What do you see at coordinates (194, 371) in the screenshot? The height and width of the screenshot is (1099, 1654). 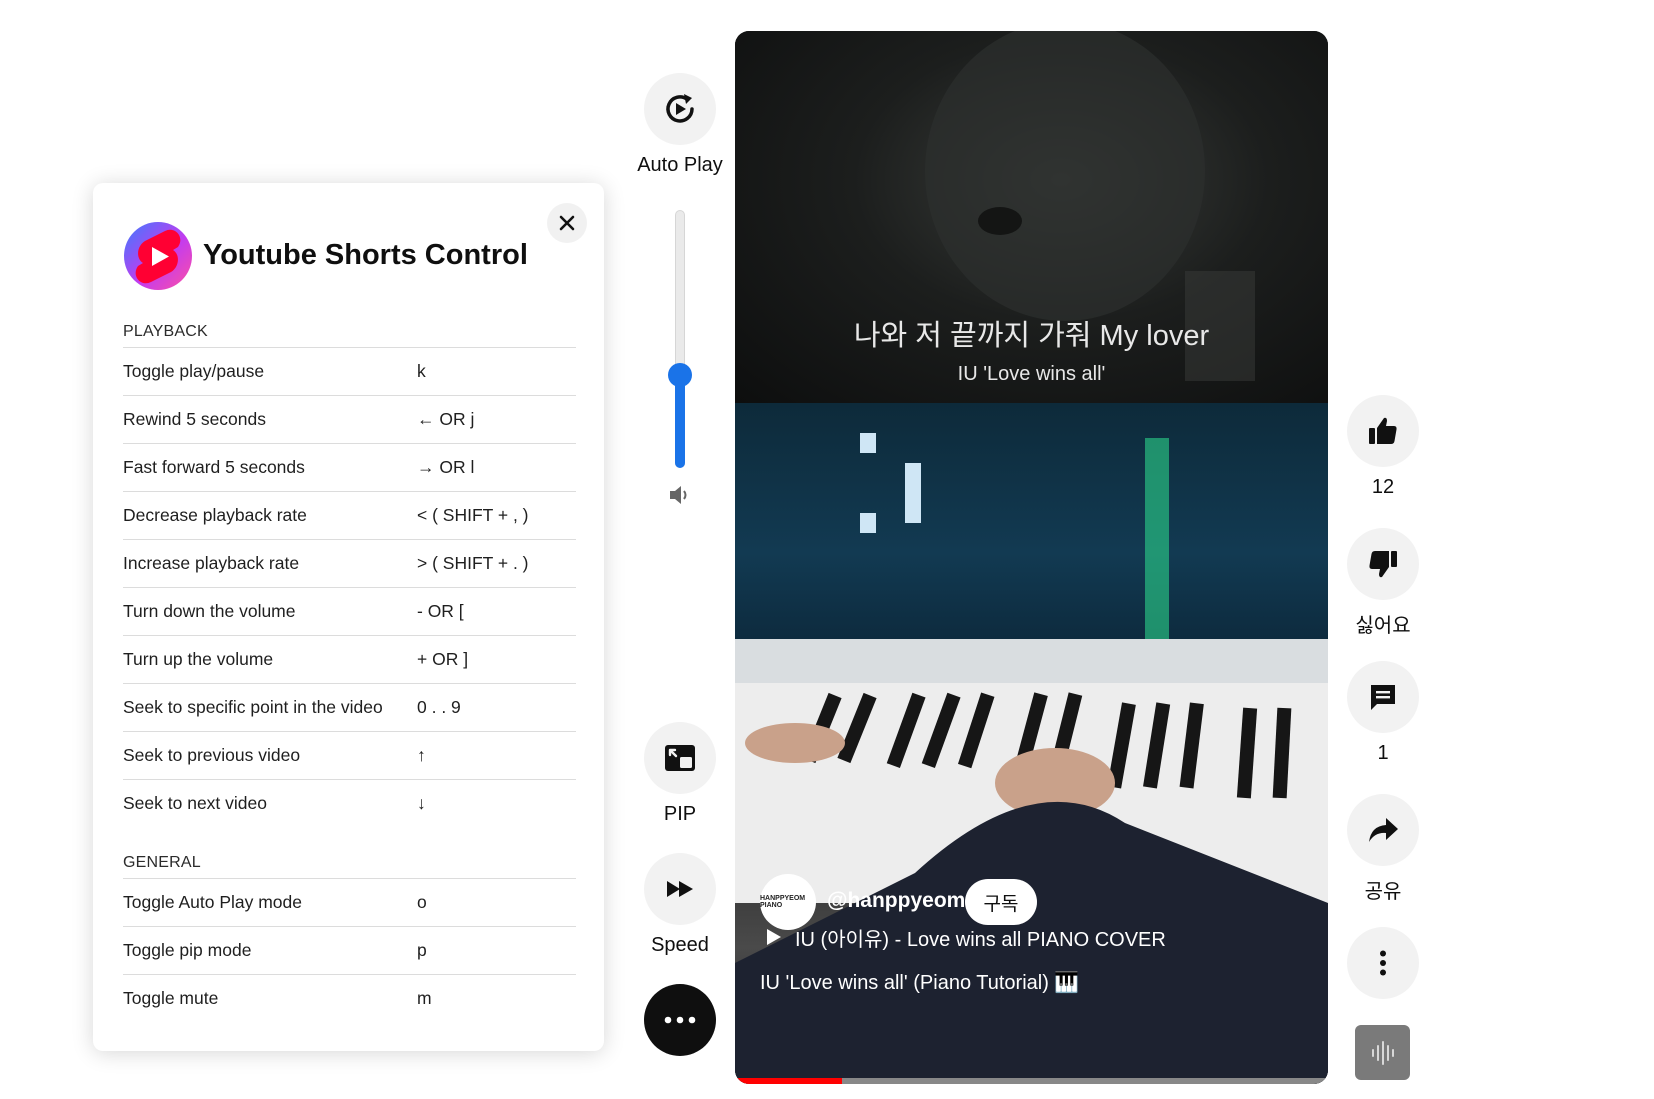 I see `shortcut-description: Toggle play/pause` at bounding box center [194, 371].